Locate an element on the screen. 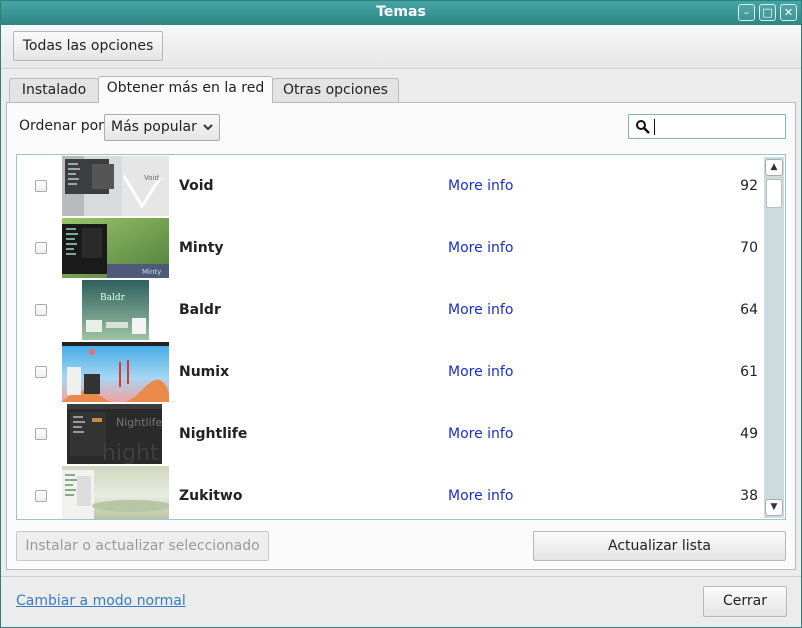 The image size is (802, 628). list-scrollbar: ▲ ▼ is located at coordinates (774, 337).